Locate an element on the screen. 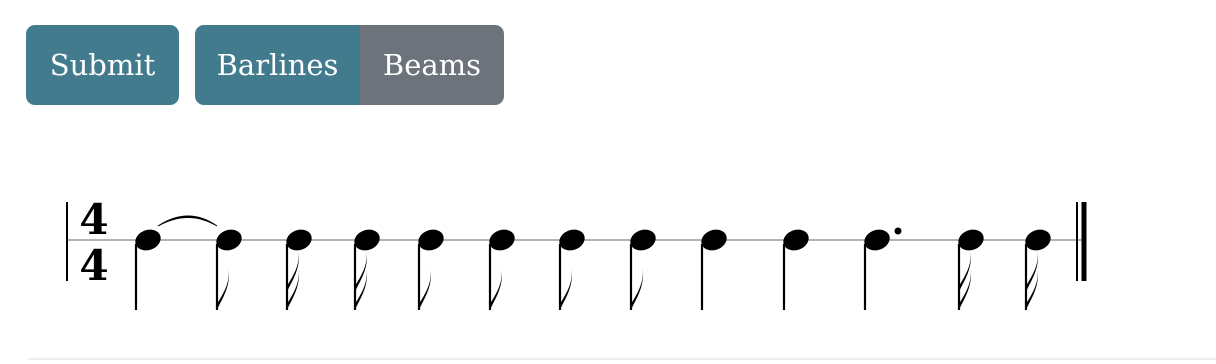  time-signature-numerator: 4 is located at coordinates (93, 219).